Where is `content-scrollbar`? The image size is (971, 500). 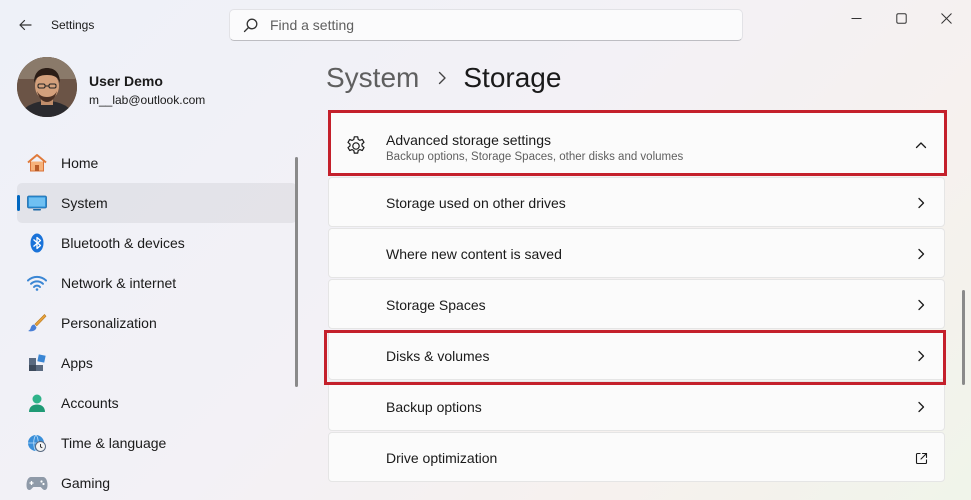
content-scrollbar is located at coordinates (963, 337).